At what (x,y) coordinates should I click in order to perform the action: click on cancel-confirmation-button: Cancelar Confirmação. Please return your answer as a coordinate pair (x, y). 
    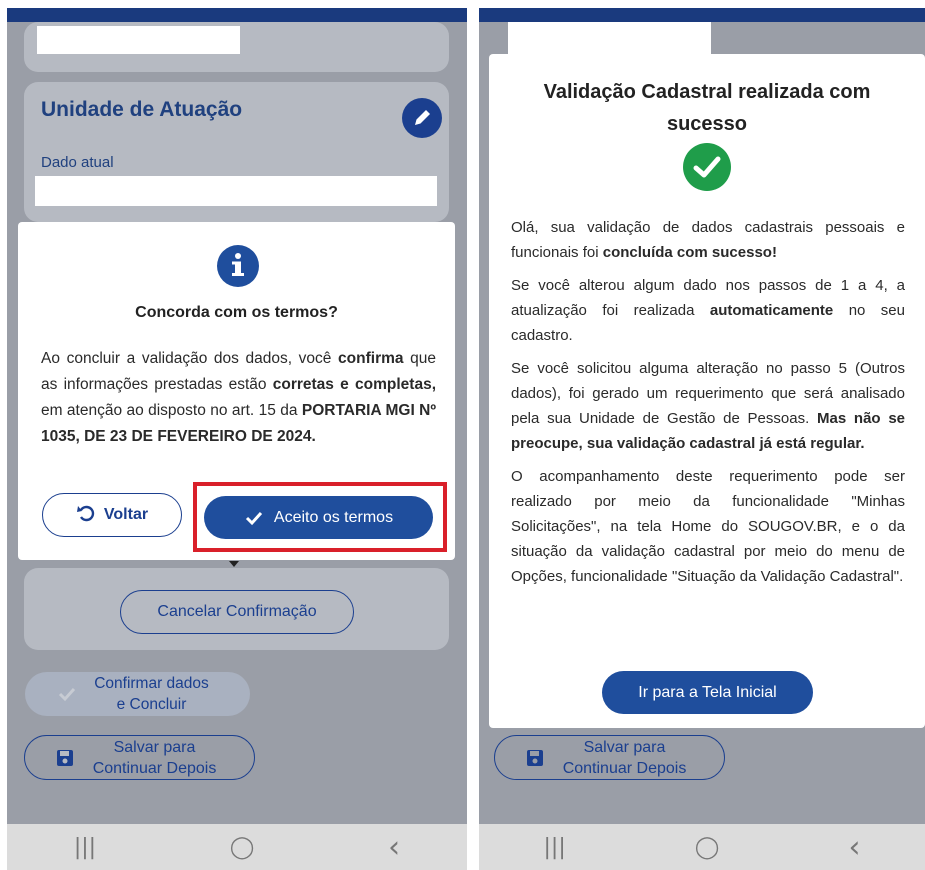
    Looking at the image, I should click on (237, 612).